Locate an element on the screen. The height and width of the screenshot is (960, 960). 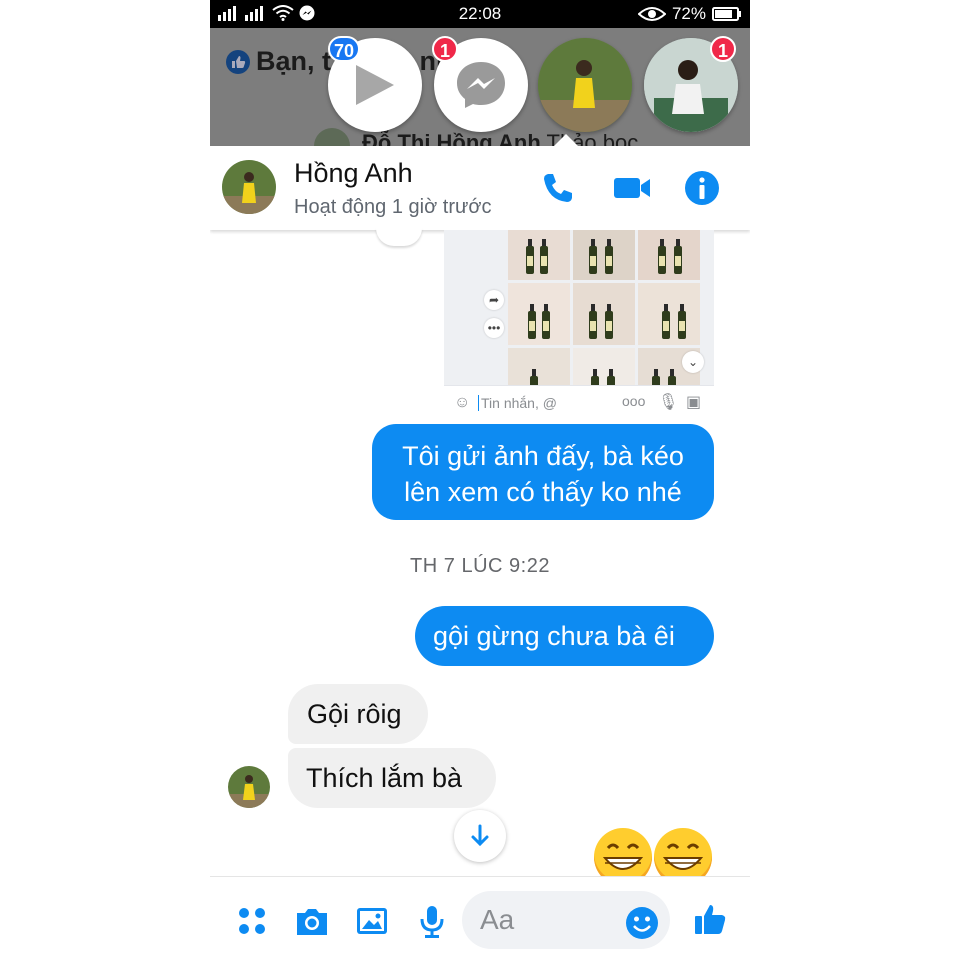
sender-avatar is located at coordinates (249, 787).